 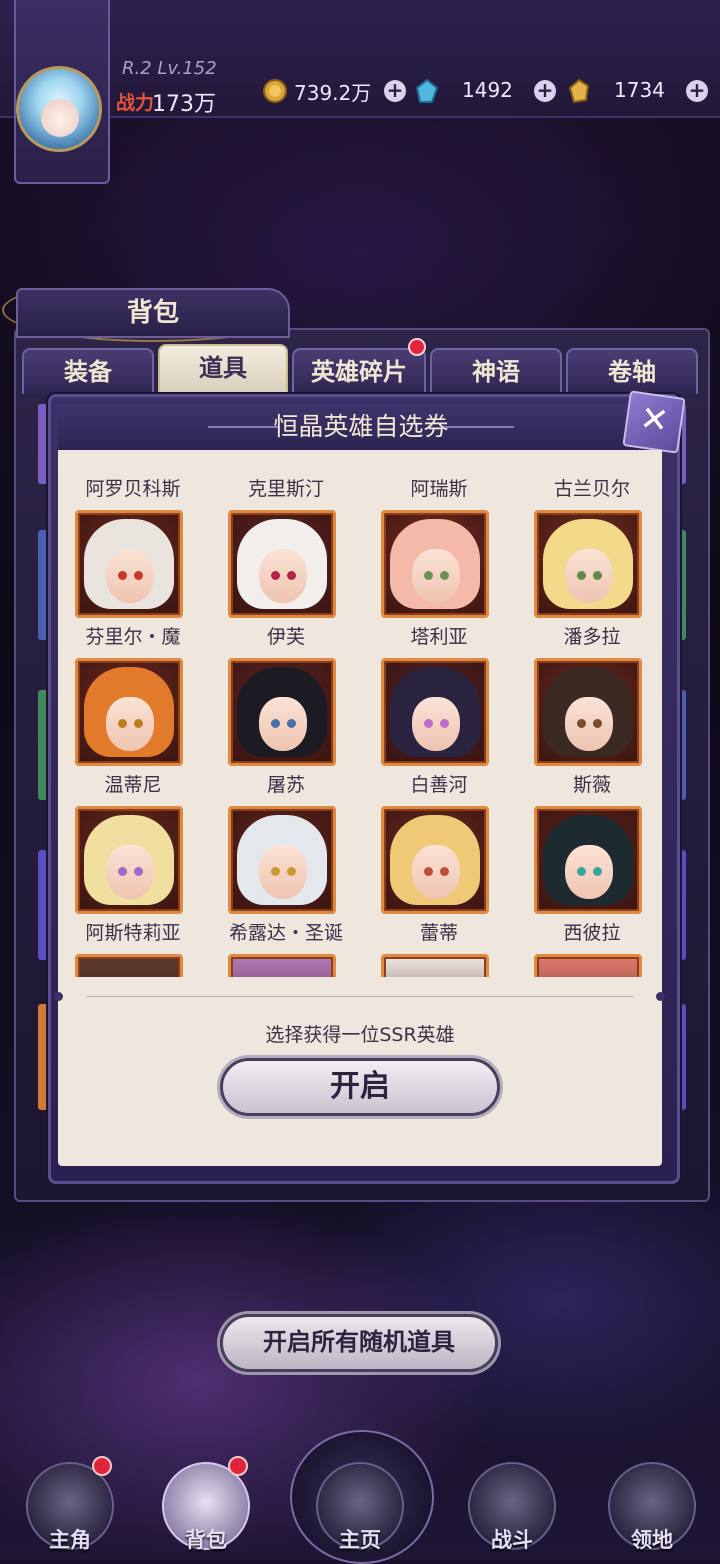 What do you see at coordinates (133, 637) in the screenshot?
I see `hero-name: 芬里尔・魔` at bounding box center [133, 637].